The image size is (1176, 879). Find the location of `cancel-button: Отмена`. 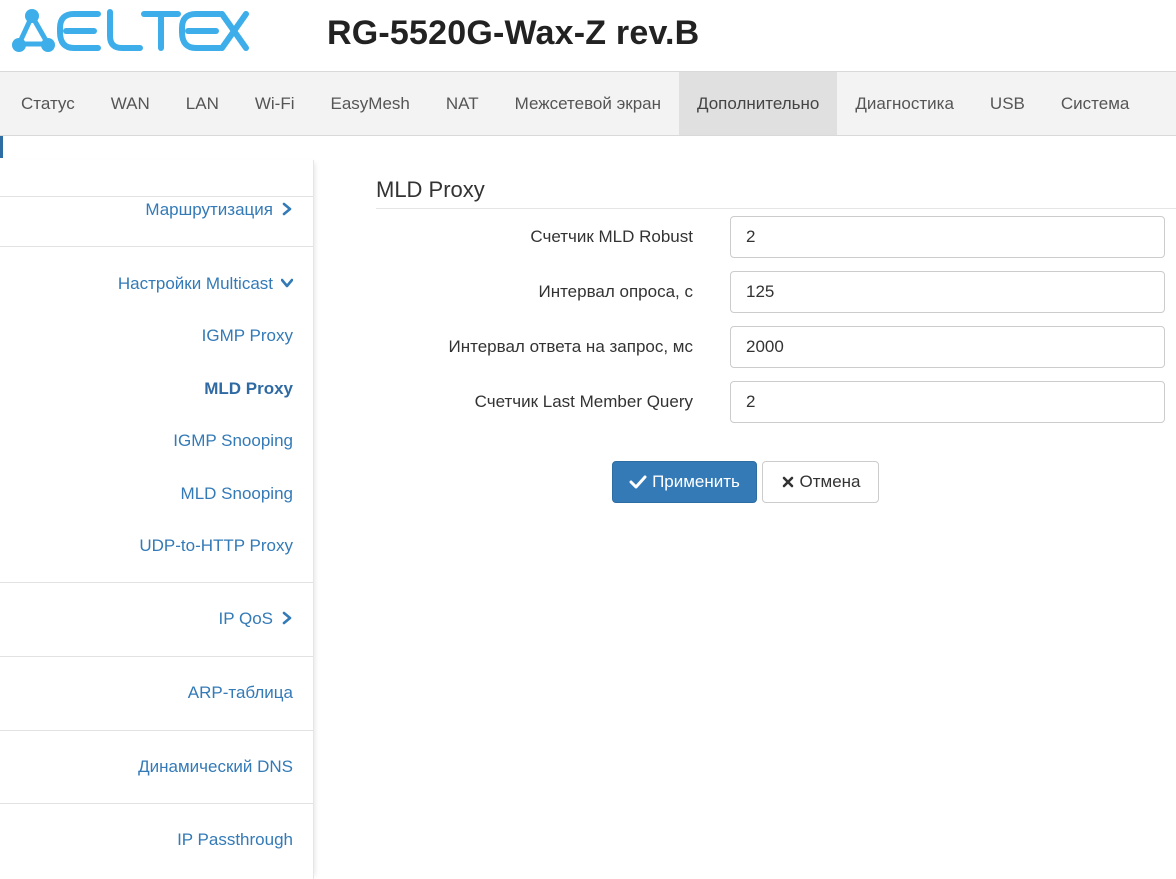

cancel-button: Отмена is located at coordinates (820, 482).